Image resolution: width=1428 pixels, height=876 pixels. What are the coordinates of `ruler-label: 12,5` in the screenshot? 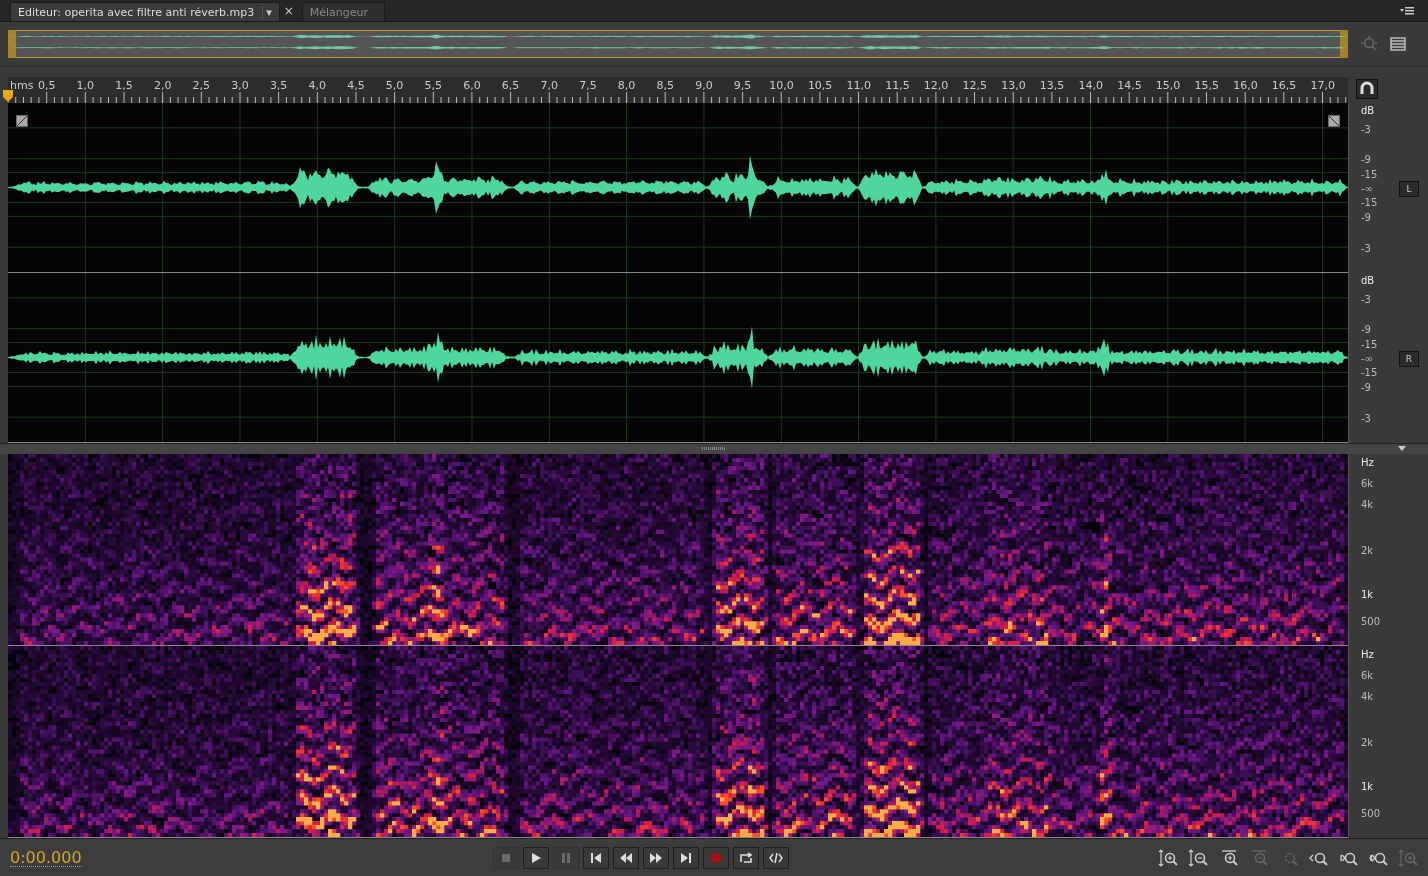 It's located at (974, 85).